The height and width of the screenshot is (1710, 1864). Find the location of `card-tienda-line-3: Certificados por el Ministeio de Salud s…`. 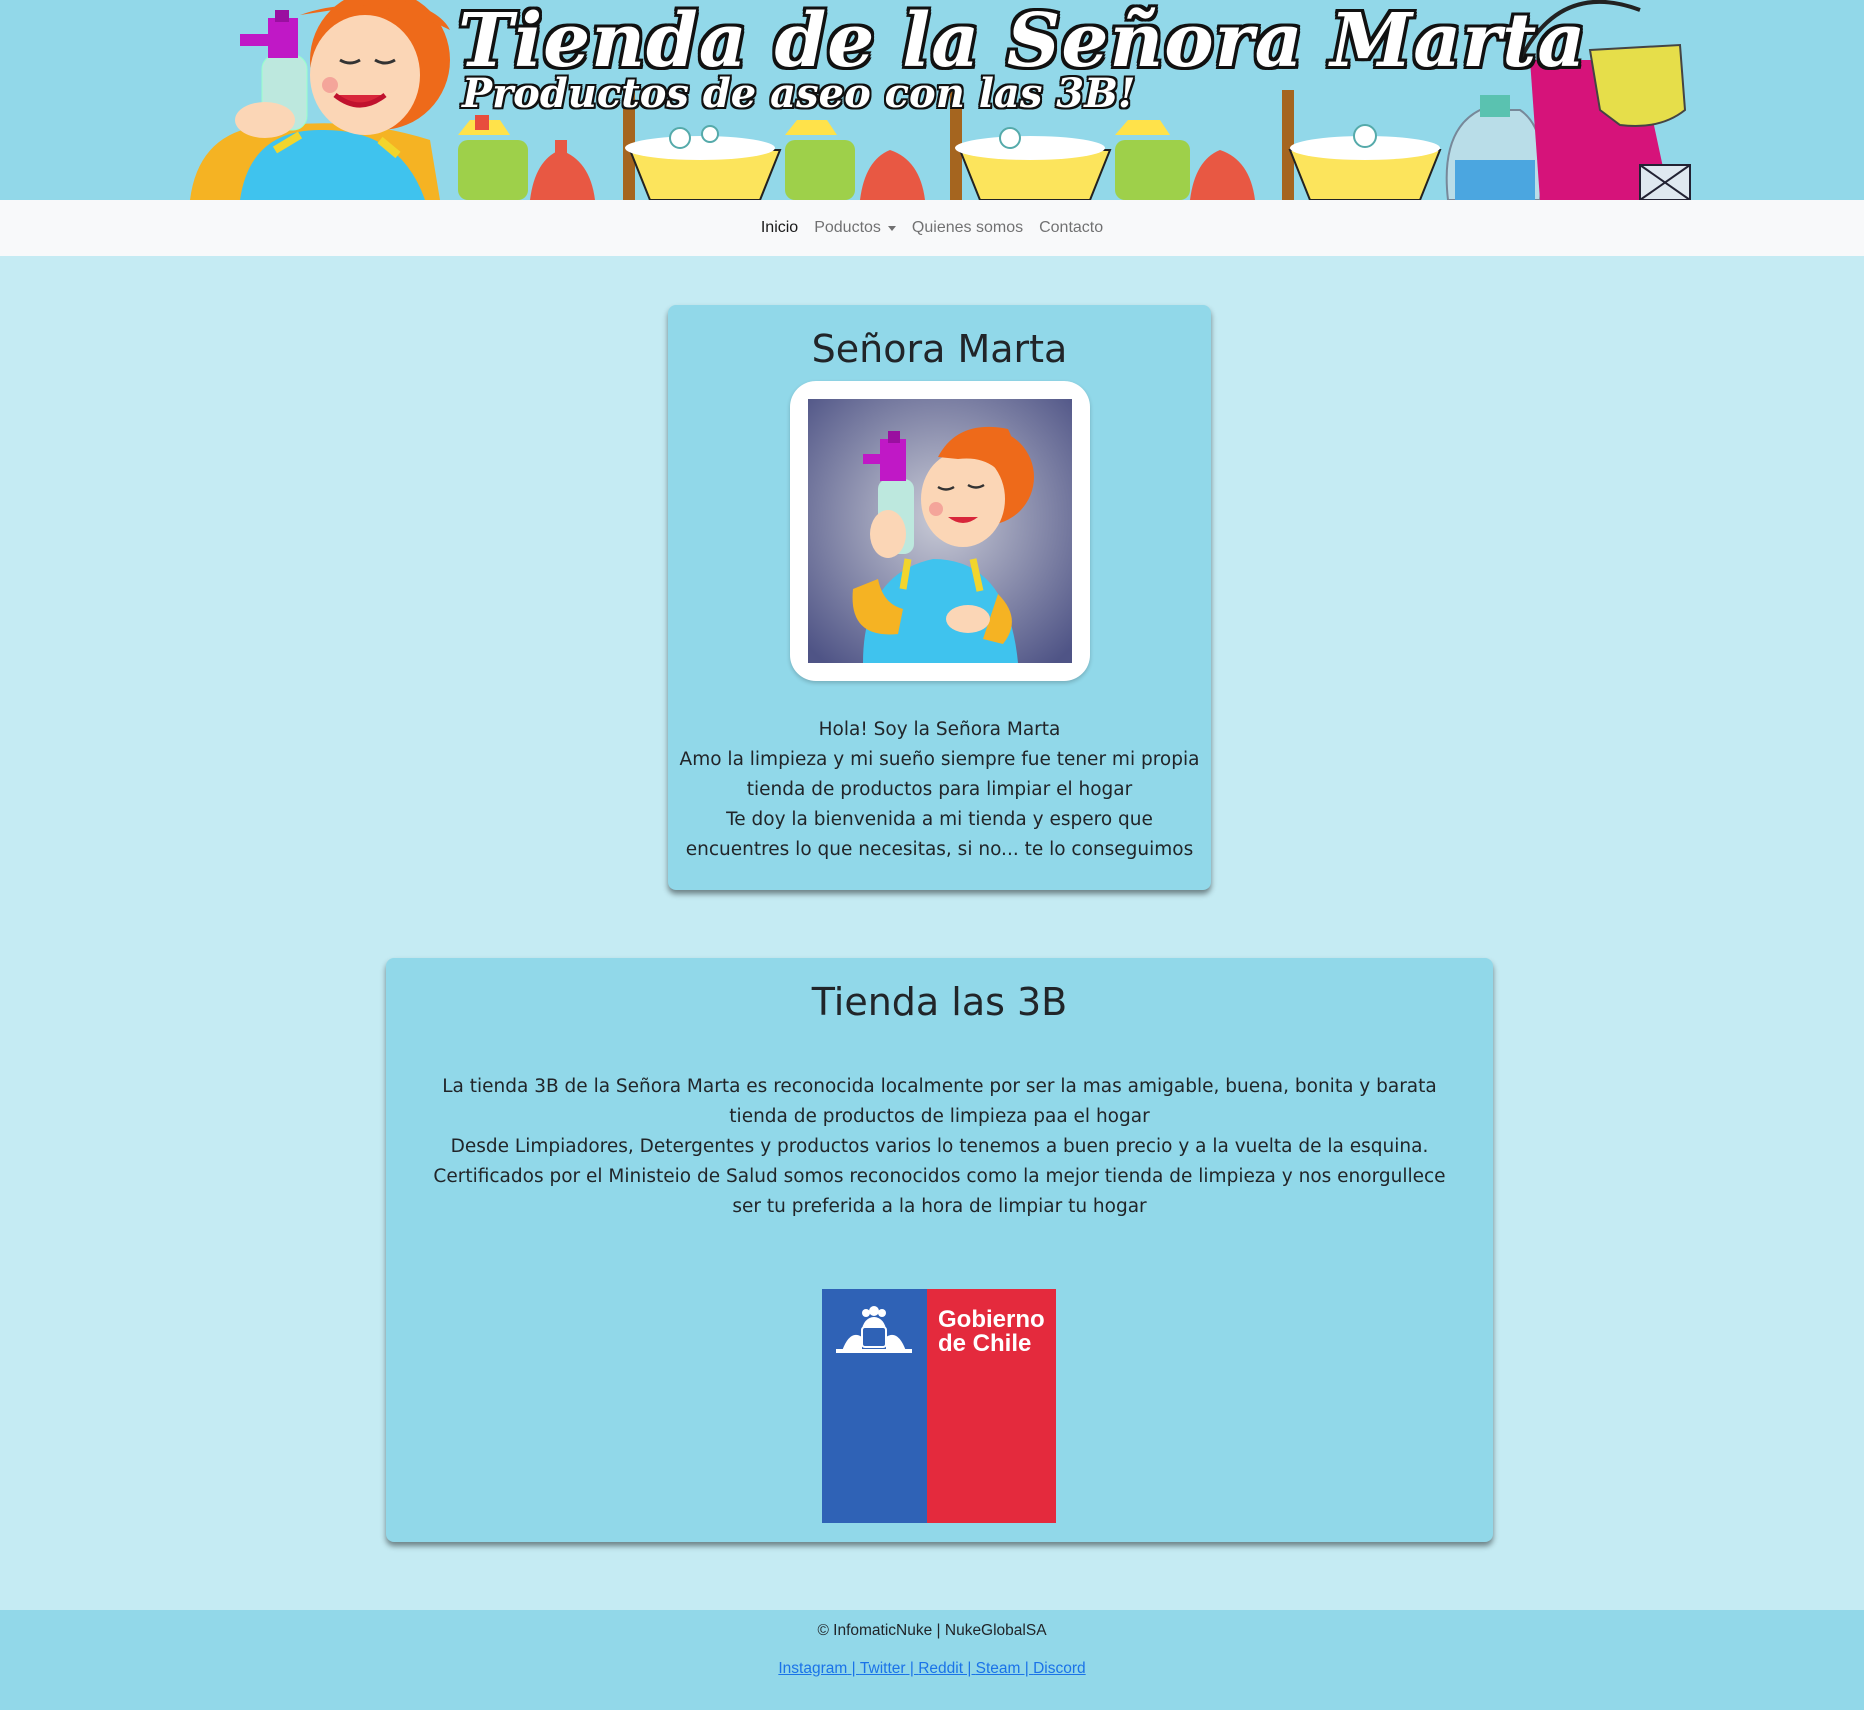

card-tienda-line-3: Certificados por el Ministeio de Salud s… is located at coordinates (939, 1191).